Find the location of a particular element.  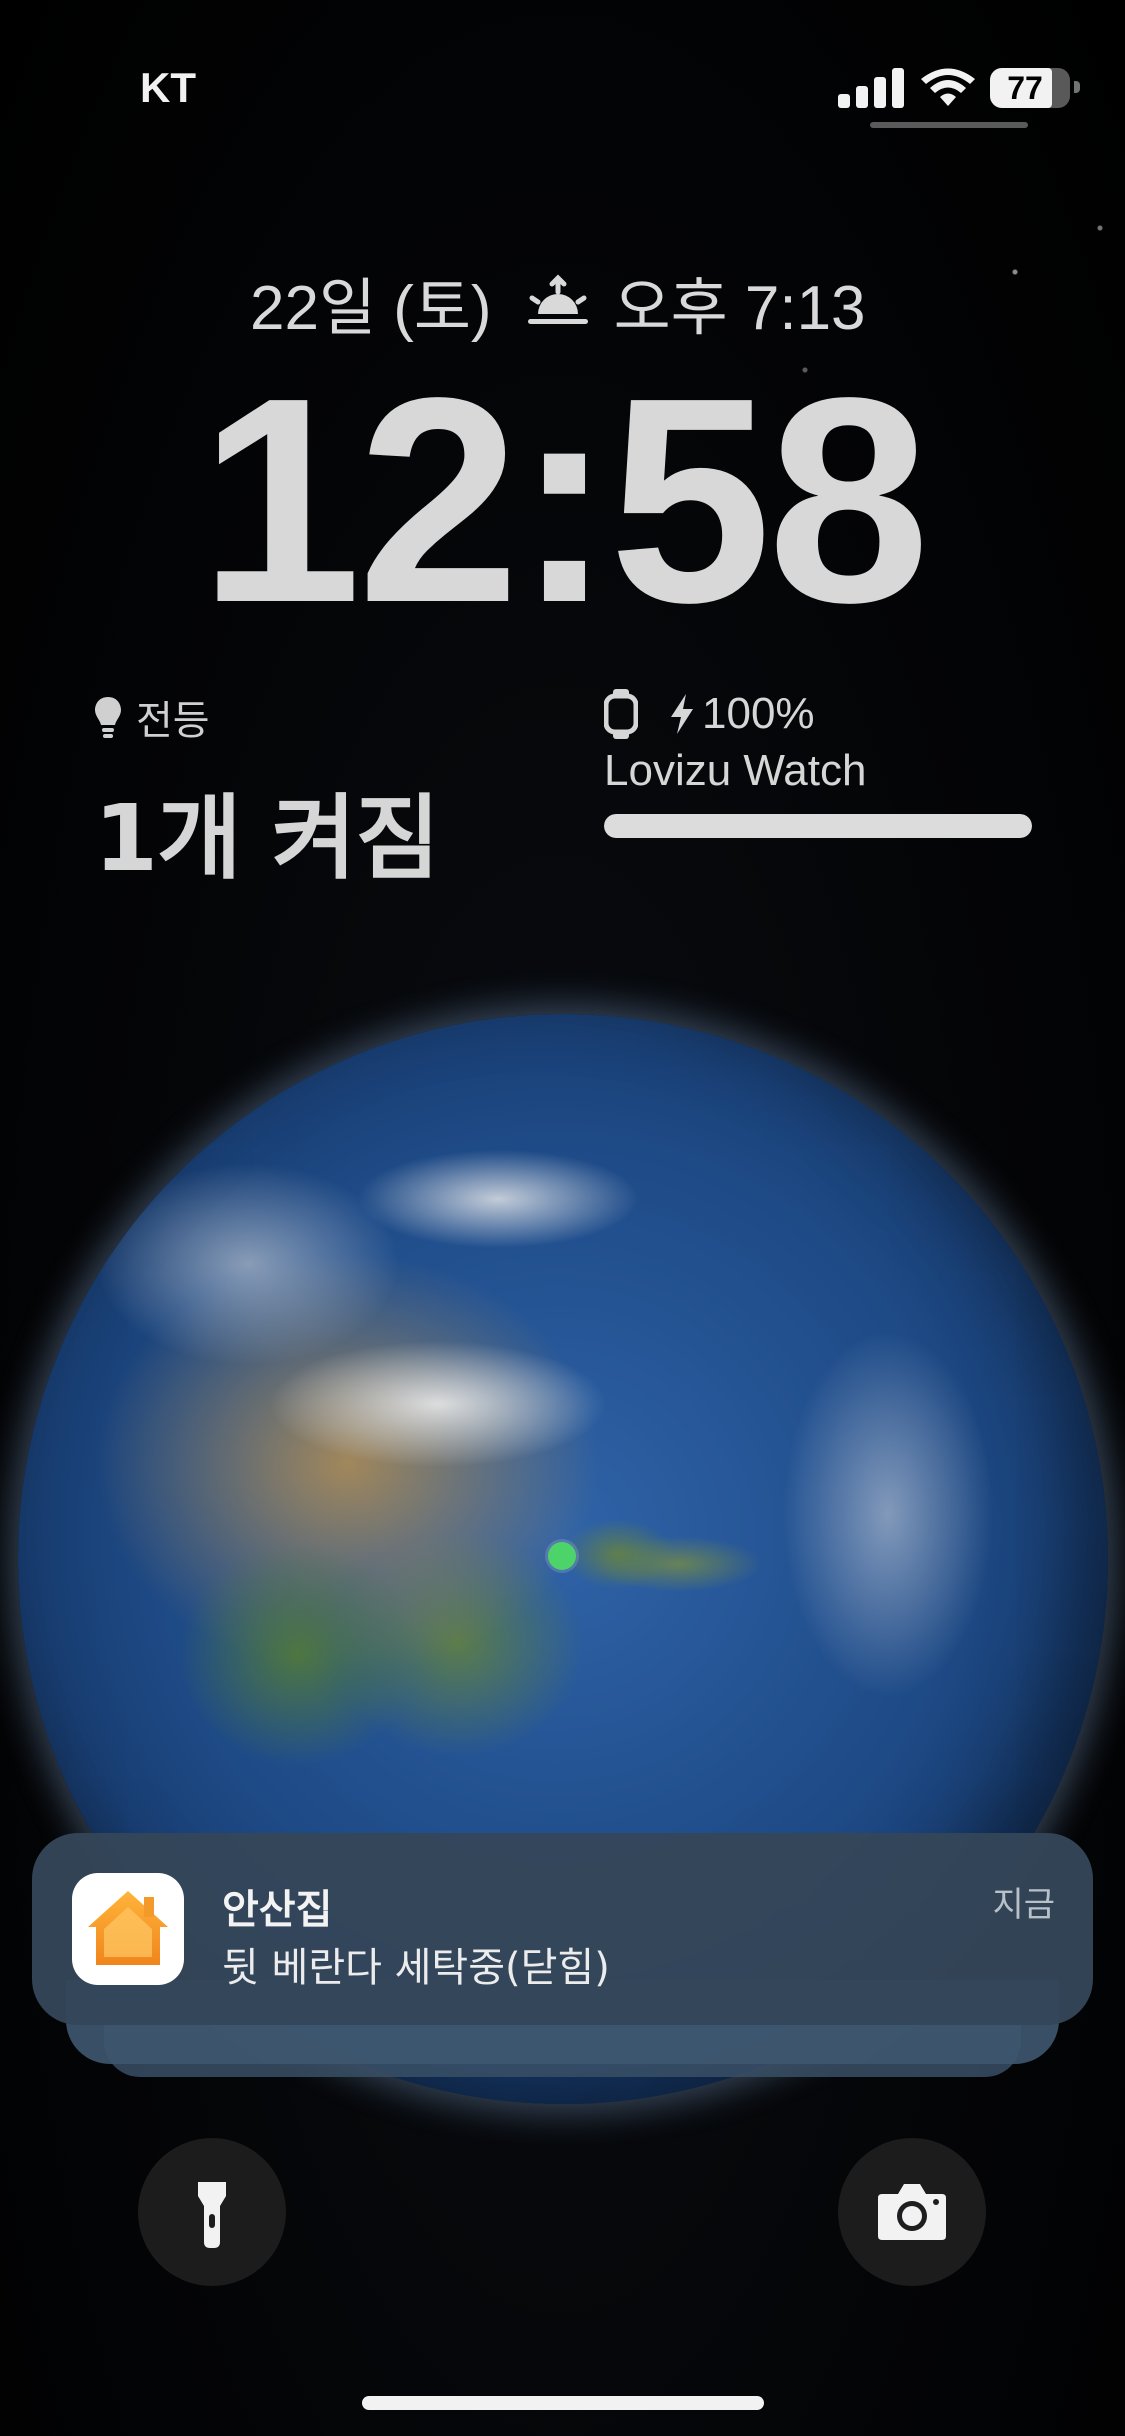

sunset-icon is located at coordinates (557, 299).